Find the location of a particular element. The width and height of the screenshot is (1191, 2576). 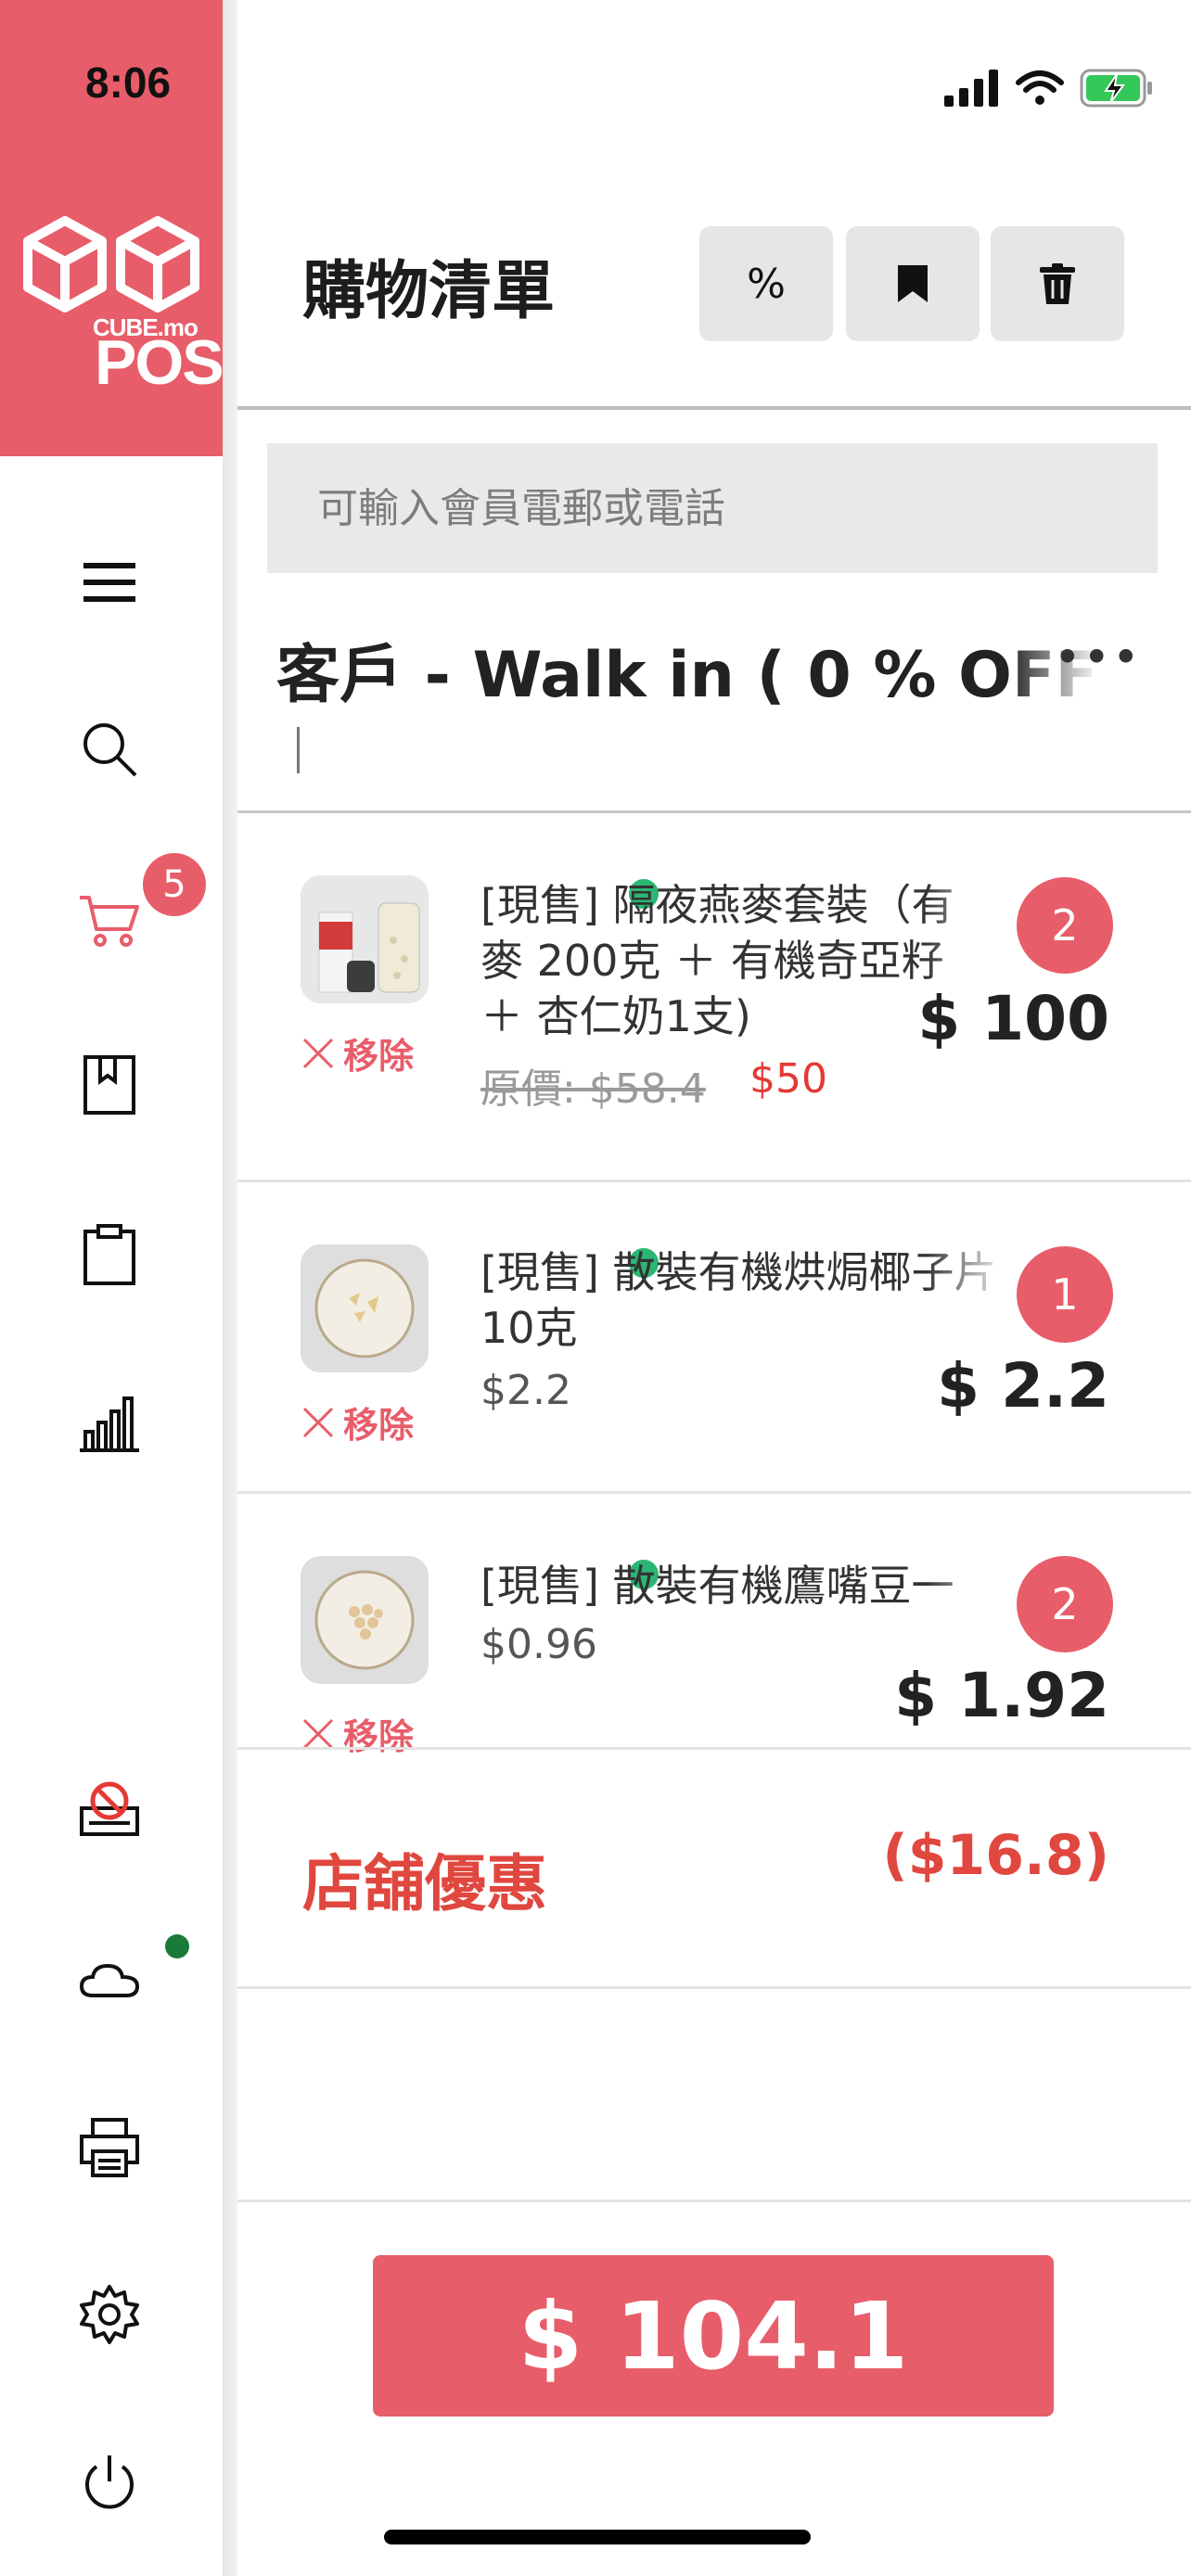

unit-price: $0.96 is located at coordinates (538, 1645).